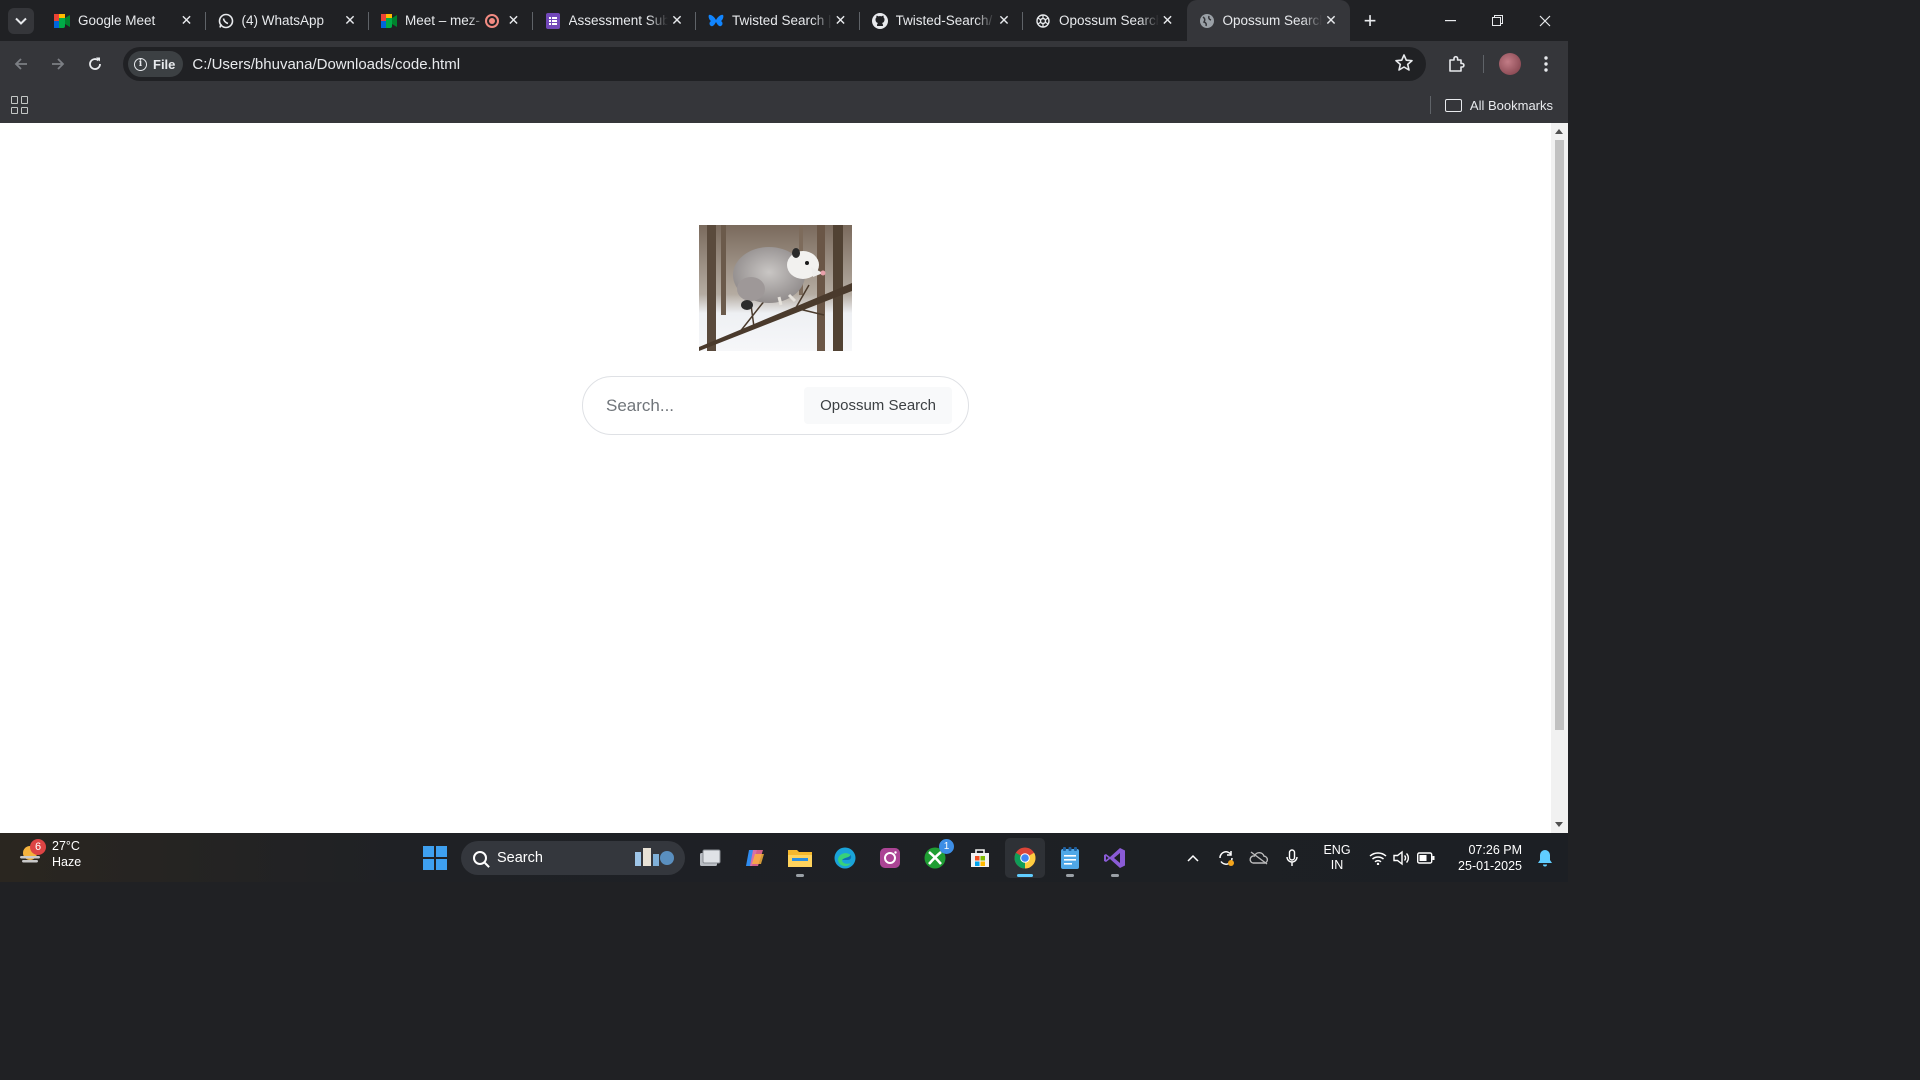 The width and height of the screenshot is (1920, 1080). Describe the element at coordinates (778, 20) in the screenshot. I see `tab-twisted-search-bsky: Twisted Search | ✕` at that location.